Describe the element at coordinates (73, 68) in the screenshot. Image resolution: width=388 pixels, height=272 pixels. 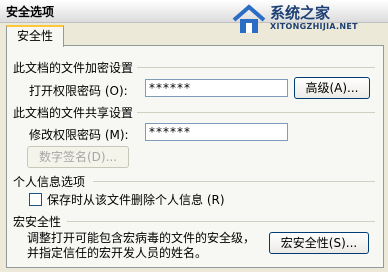
I see `encryption-section-title: 此文档的文件加密设置` at that location.